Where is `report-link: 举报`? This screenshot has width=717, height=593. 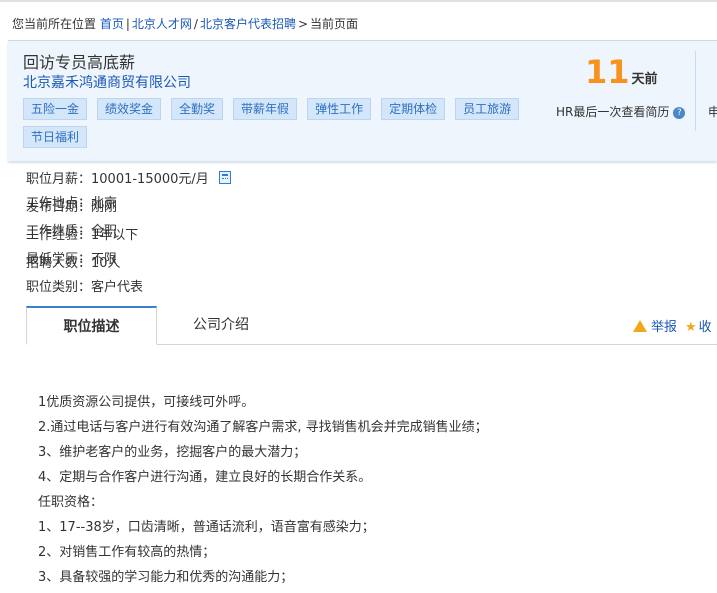
report-link: 举报 is located at coordinates (664, 327).